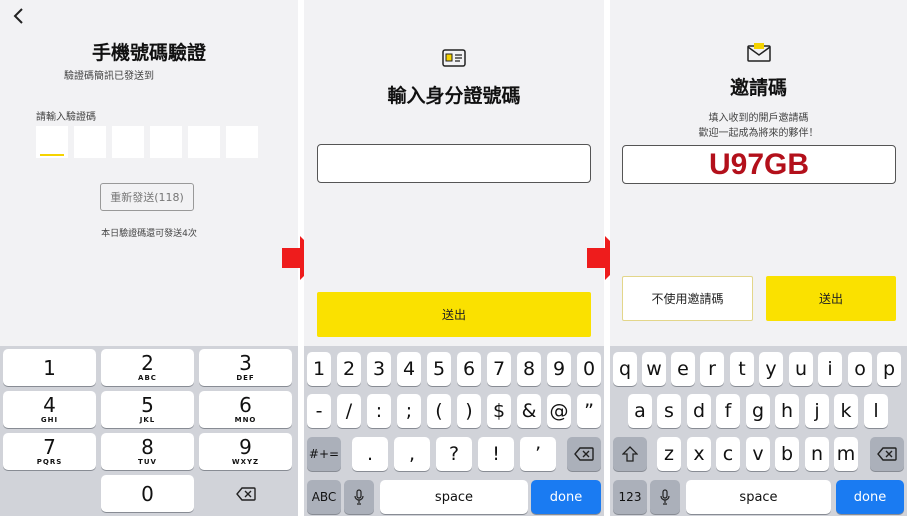 The height and width of the screenshot is (516, 907). Describe the element at coordinates (439, 369) in the screenshot. I see `key-5: 5` at that location.